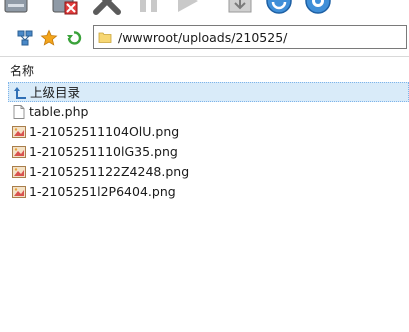 Image resolution: width=409 pixels, height=332 pixels. What do you see at coordinates (20, 93) in the screenshot?
I see `up-arrow-icon` at bounding box center [20, 93].